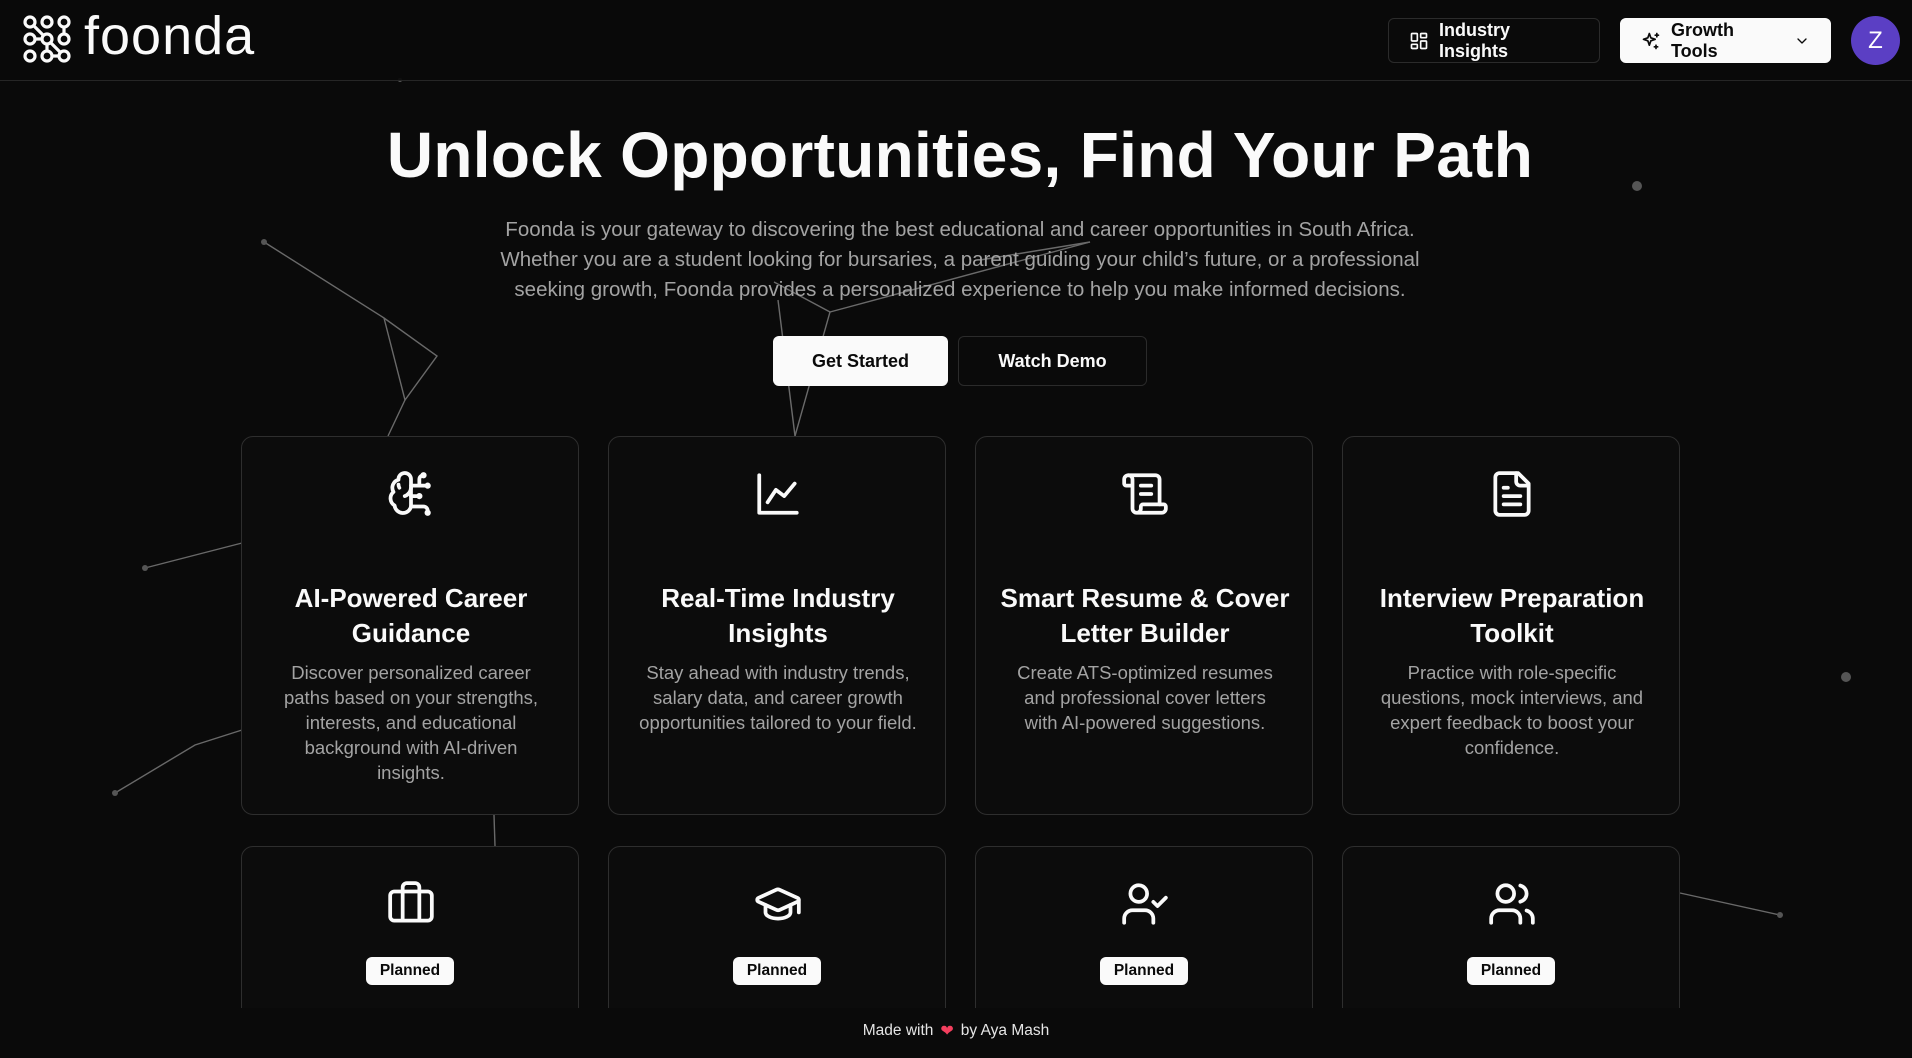 Image resolution: width=1912 pixels, height=1058 pixels. What do you see at coordinates (1419, 40) in the screenshot?
I see `layout-dashboard-icon` at bounding box center [1419, 40].